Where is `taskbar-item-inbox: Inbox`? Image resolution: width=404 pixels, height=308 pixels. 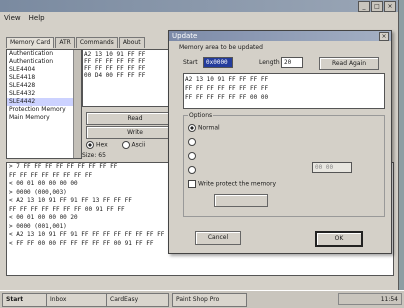
taskbar-item-inbox: Inbox is located at coordinates (76, 300).